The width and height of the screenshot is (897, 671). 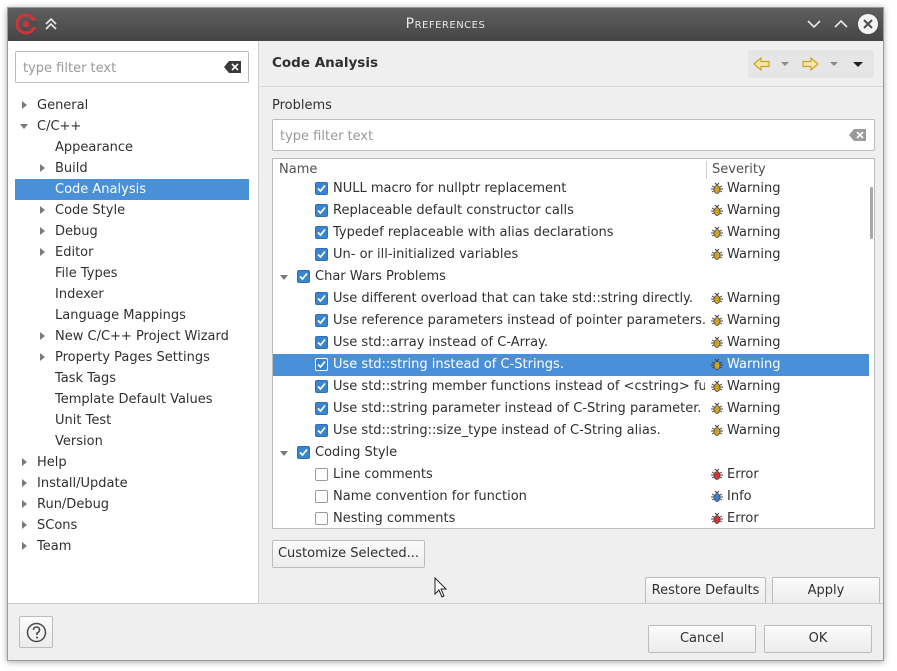 I want to click on tree-item: Template Default Values, so click(x=132, y=399).